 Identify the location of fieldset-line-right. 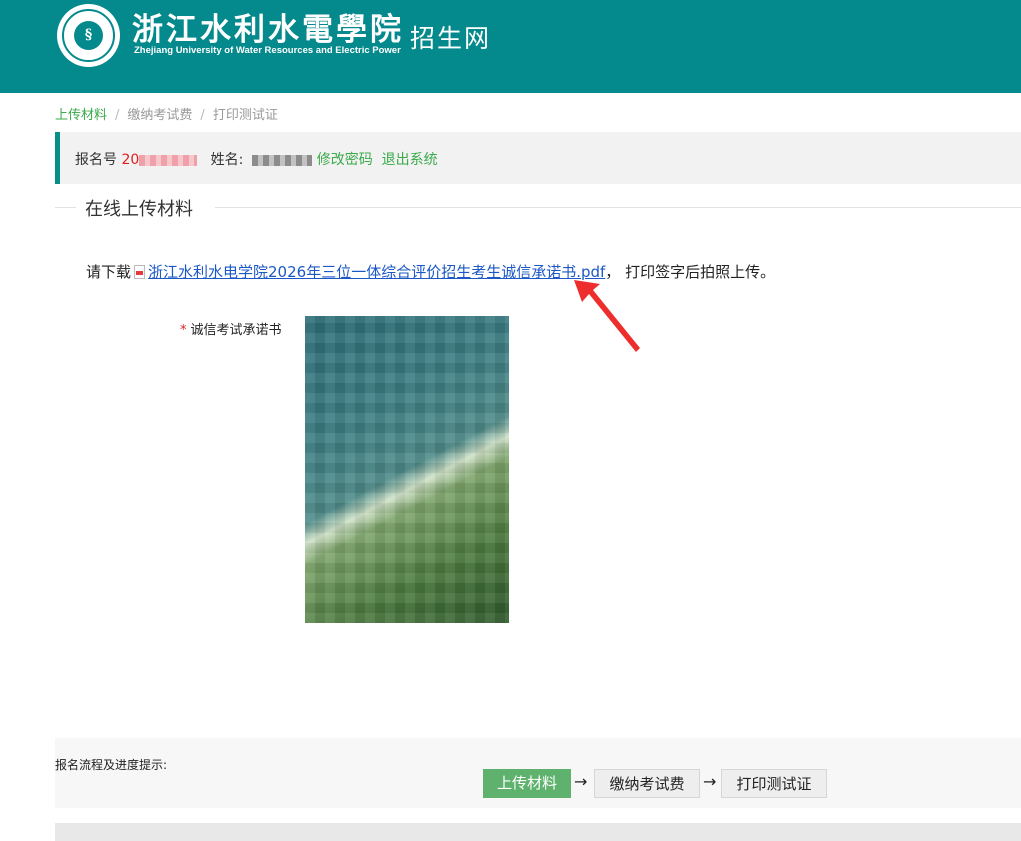
(618, 207).